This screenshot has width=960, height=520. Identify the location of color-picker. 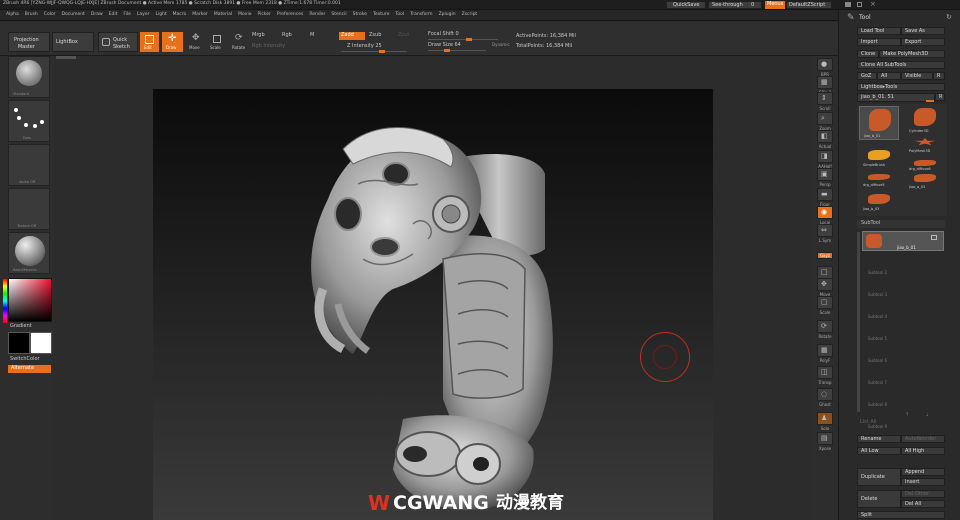
(27, 300).